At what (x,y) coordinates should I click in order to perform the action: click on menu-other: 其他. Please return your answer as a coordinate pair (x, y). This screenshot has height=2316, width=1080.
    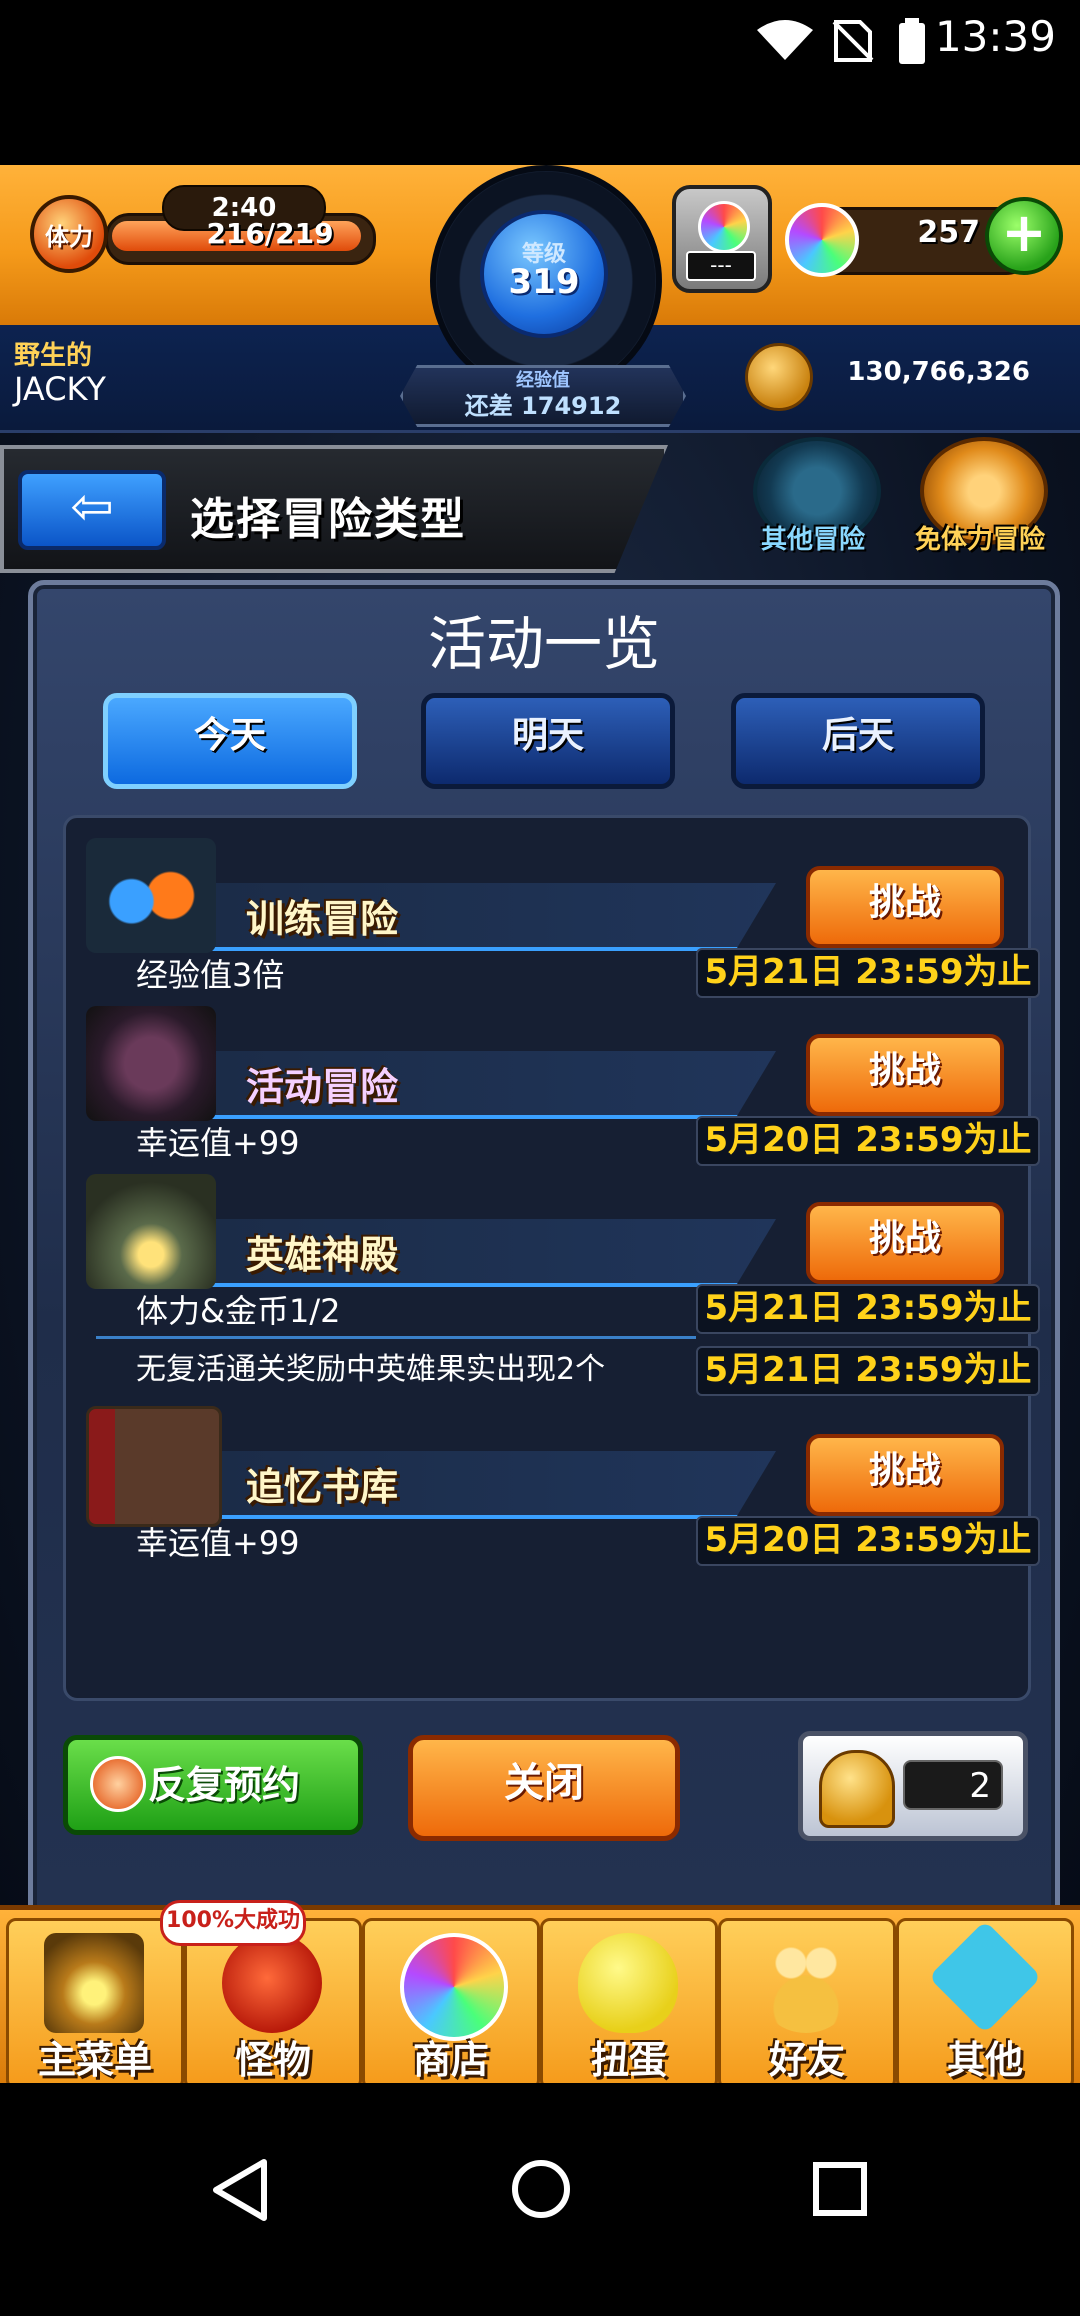
    Looking at the image, I should click on (985, 2000).